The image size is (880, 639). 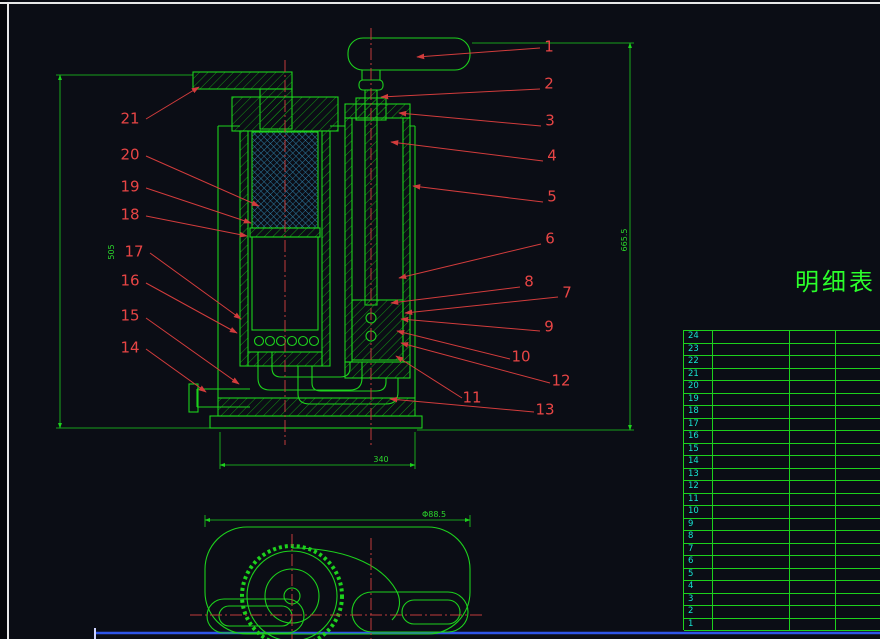 I want to click on row-number: 11, so click(x=698, y=499).